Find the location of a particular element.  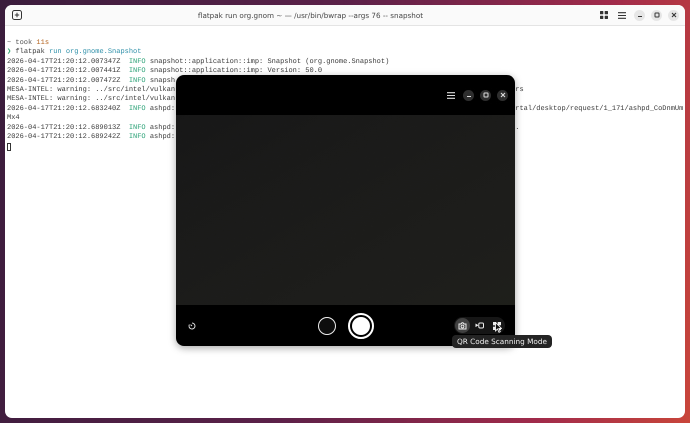

shutter-button is located at coordinates (361, 325).